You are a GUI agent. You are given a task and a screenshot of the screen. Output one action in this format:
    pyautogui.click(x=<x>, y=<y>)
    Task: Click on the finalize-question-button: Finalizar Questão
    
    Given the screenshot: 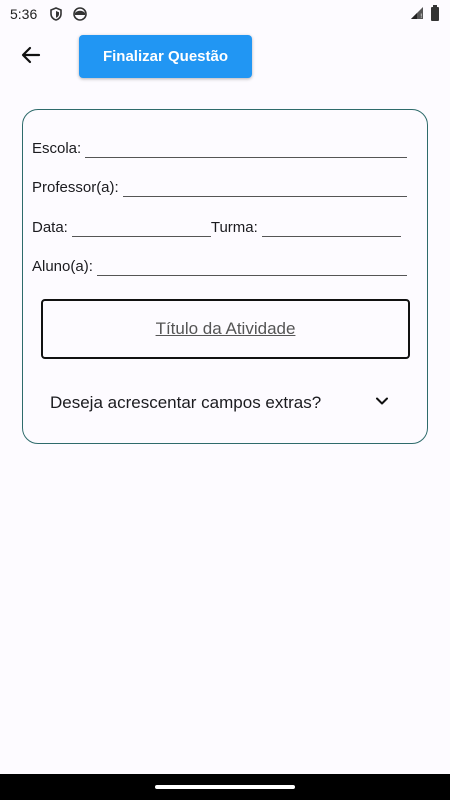 What is the action you would take?
    pyautogui.click(x=165, y=56)
    